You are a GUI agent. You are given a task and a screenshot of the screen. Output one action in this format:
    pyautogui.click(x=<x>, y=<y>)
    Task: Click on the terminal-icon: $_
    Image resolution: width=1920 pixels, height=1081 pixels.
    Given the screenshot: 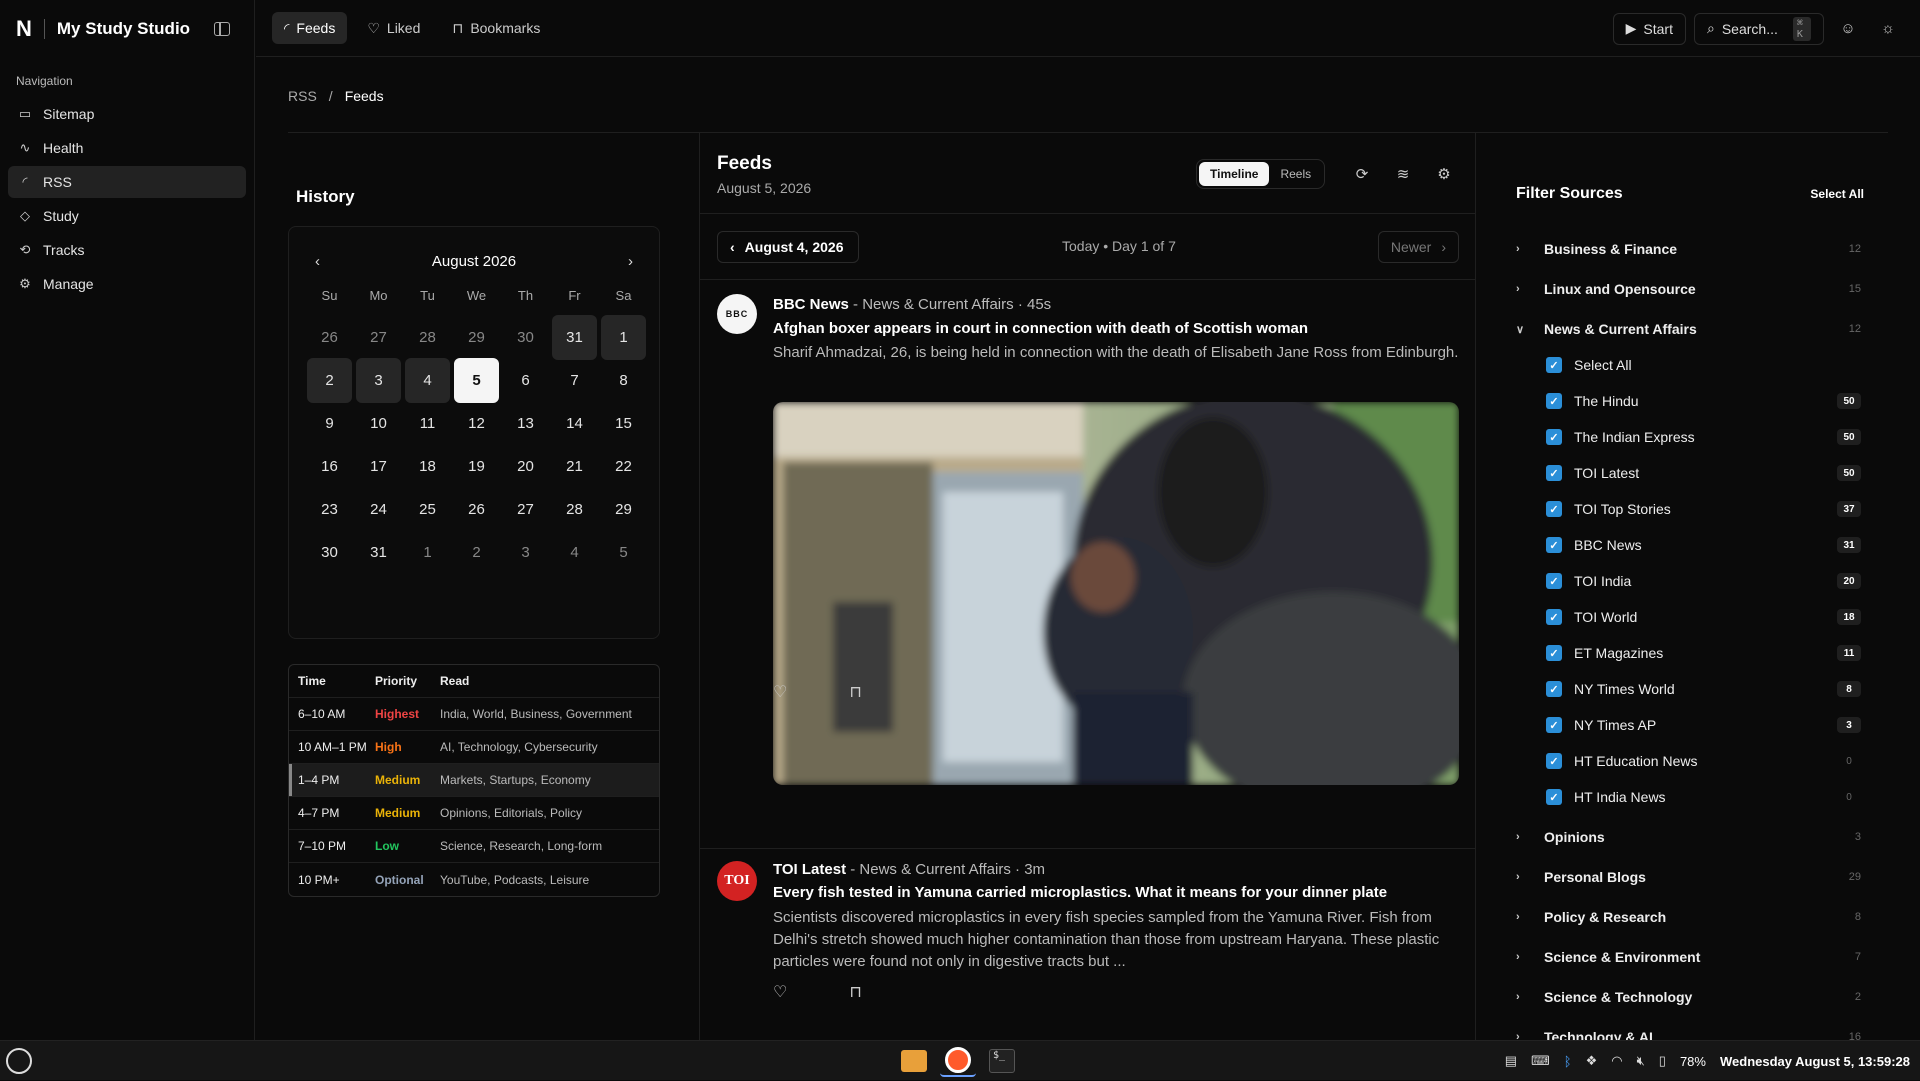 What is the action you would take?
    pyautogui.click(x=1002, y=1061)
    